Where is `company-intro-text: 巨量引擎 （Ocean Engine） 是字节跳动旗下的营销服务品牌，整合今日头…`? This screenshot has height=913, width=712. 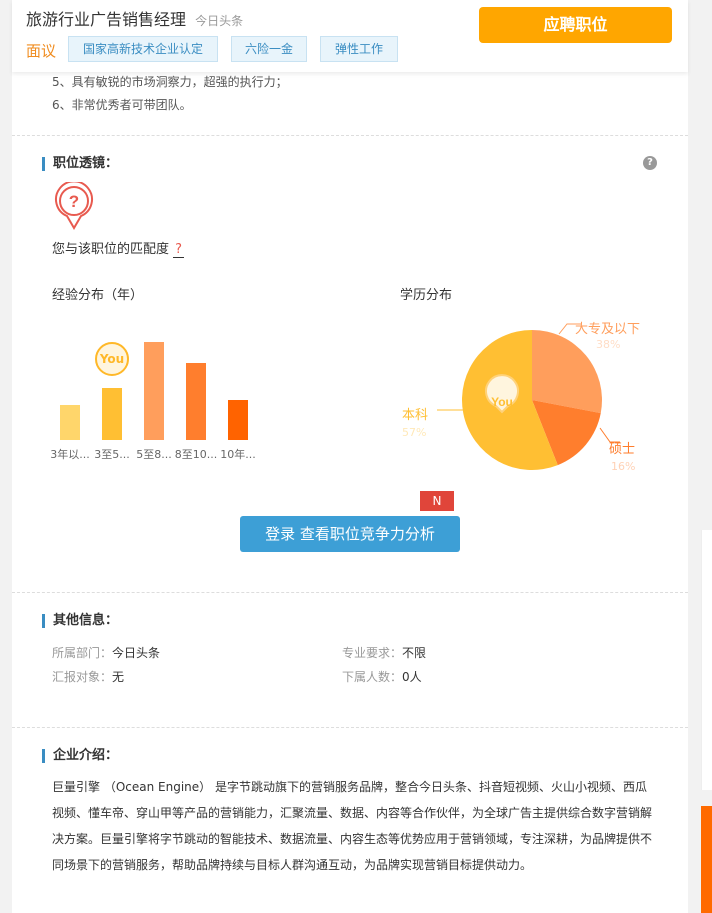 company-intro-text: 巨量引擎 （Ocean Engine） 是字节跳动旗下的营销服务品牌，整合今日头… is located at coordinates (352, 826).